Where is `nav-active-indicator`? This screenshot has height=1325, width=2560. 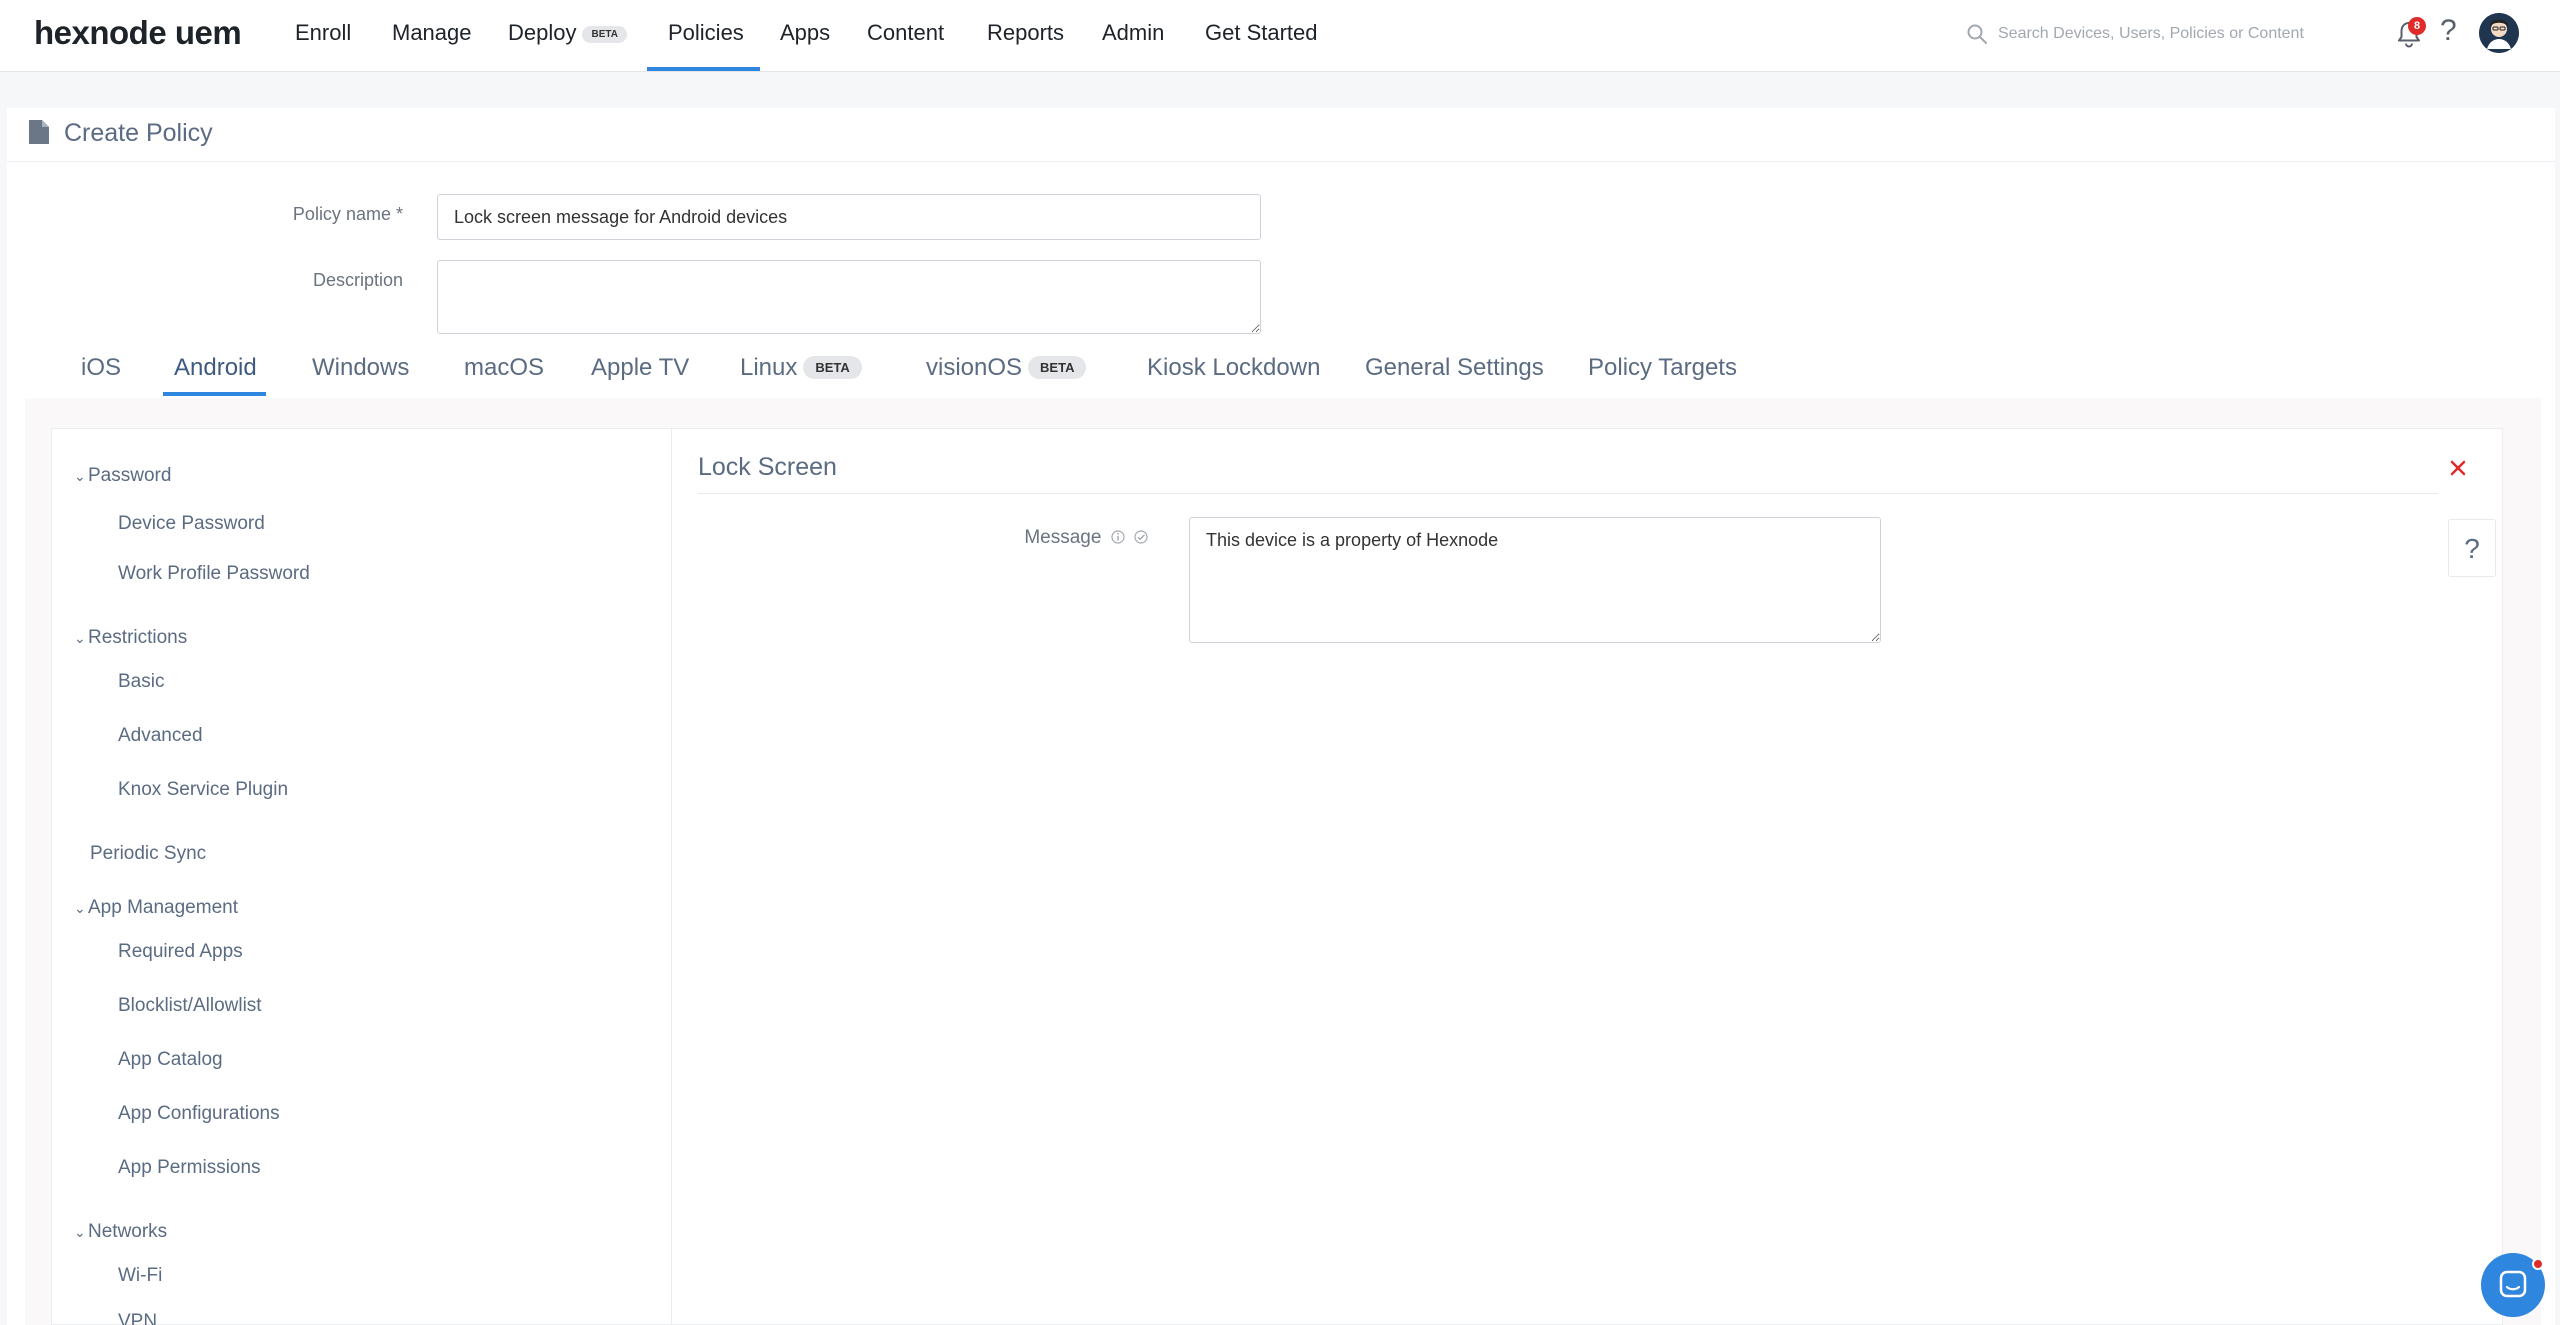 nav-active-indicator is located at coordinates (703, 69).